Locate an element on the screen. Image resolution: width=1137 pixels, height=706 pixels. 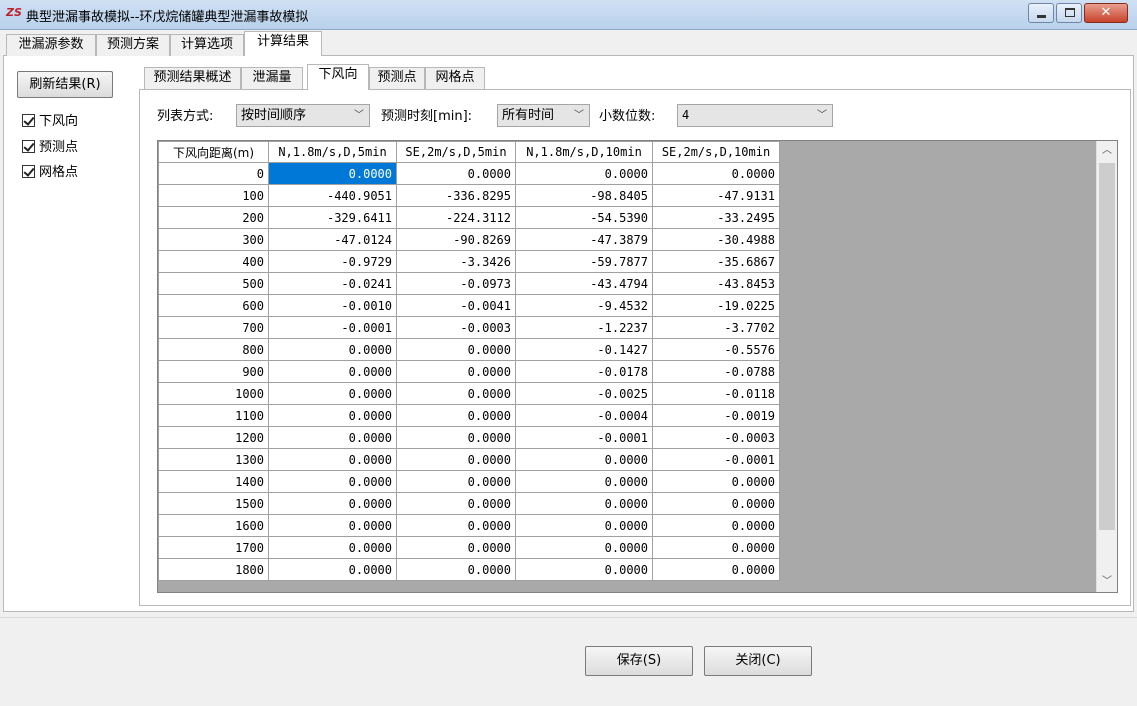
tab-calc-options: 计算选项 is located at coordinates (207, 45).